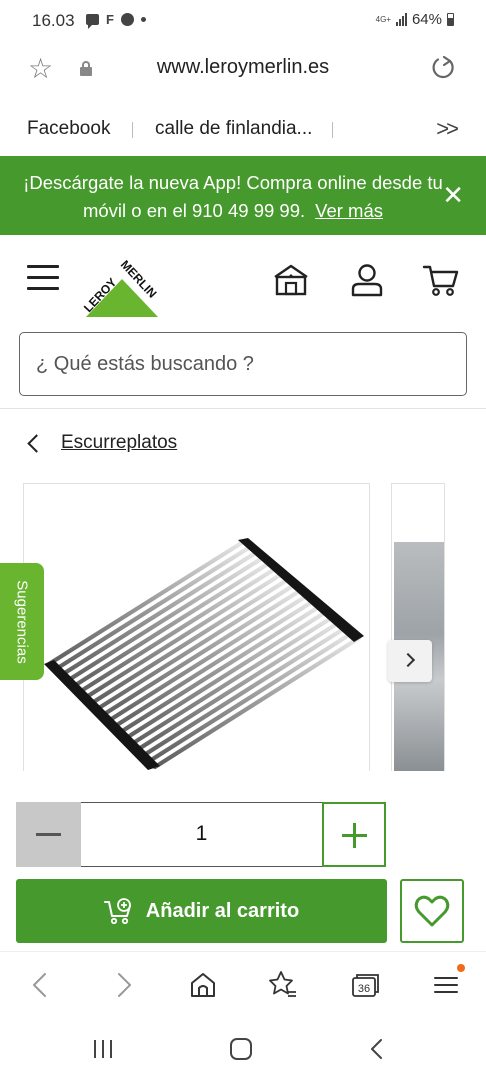 This screenshot has height=1080, width=486. I want to click on suggestions-label: Sugerencias, so click(22, 621).